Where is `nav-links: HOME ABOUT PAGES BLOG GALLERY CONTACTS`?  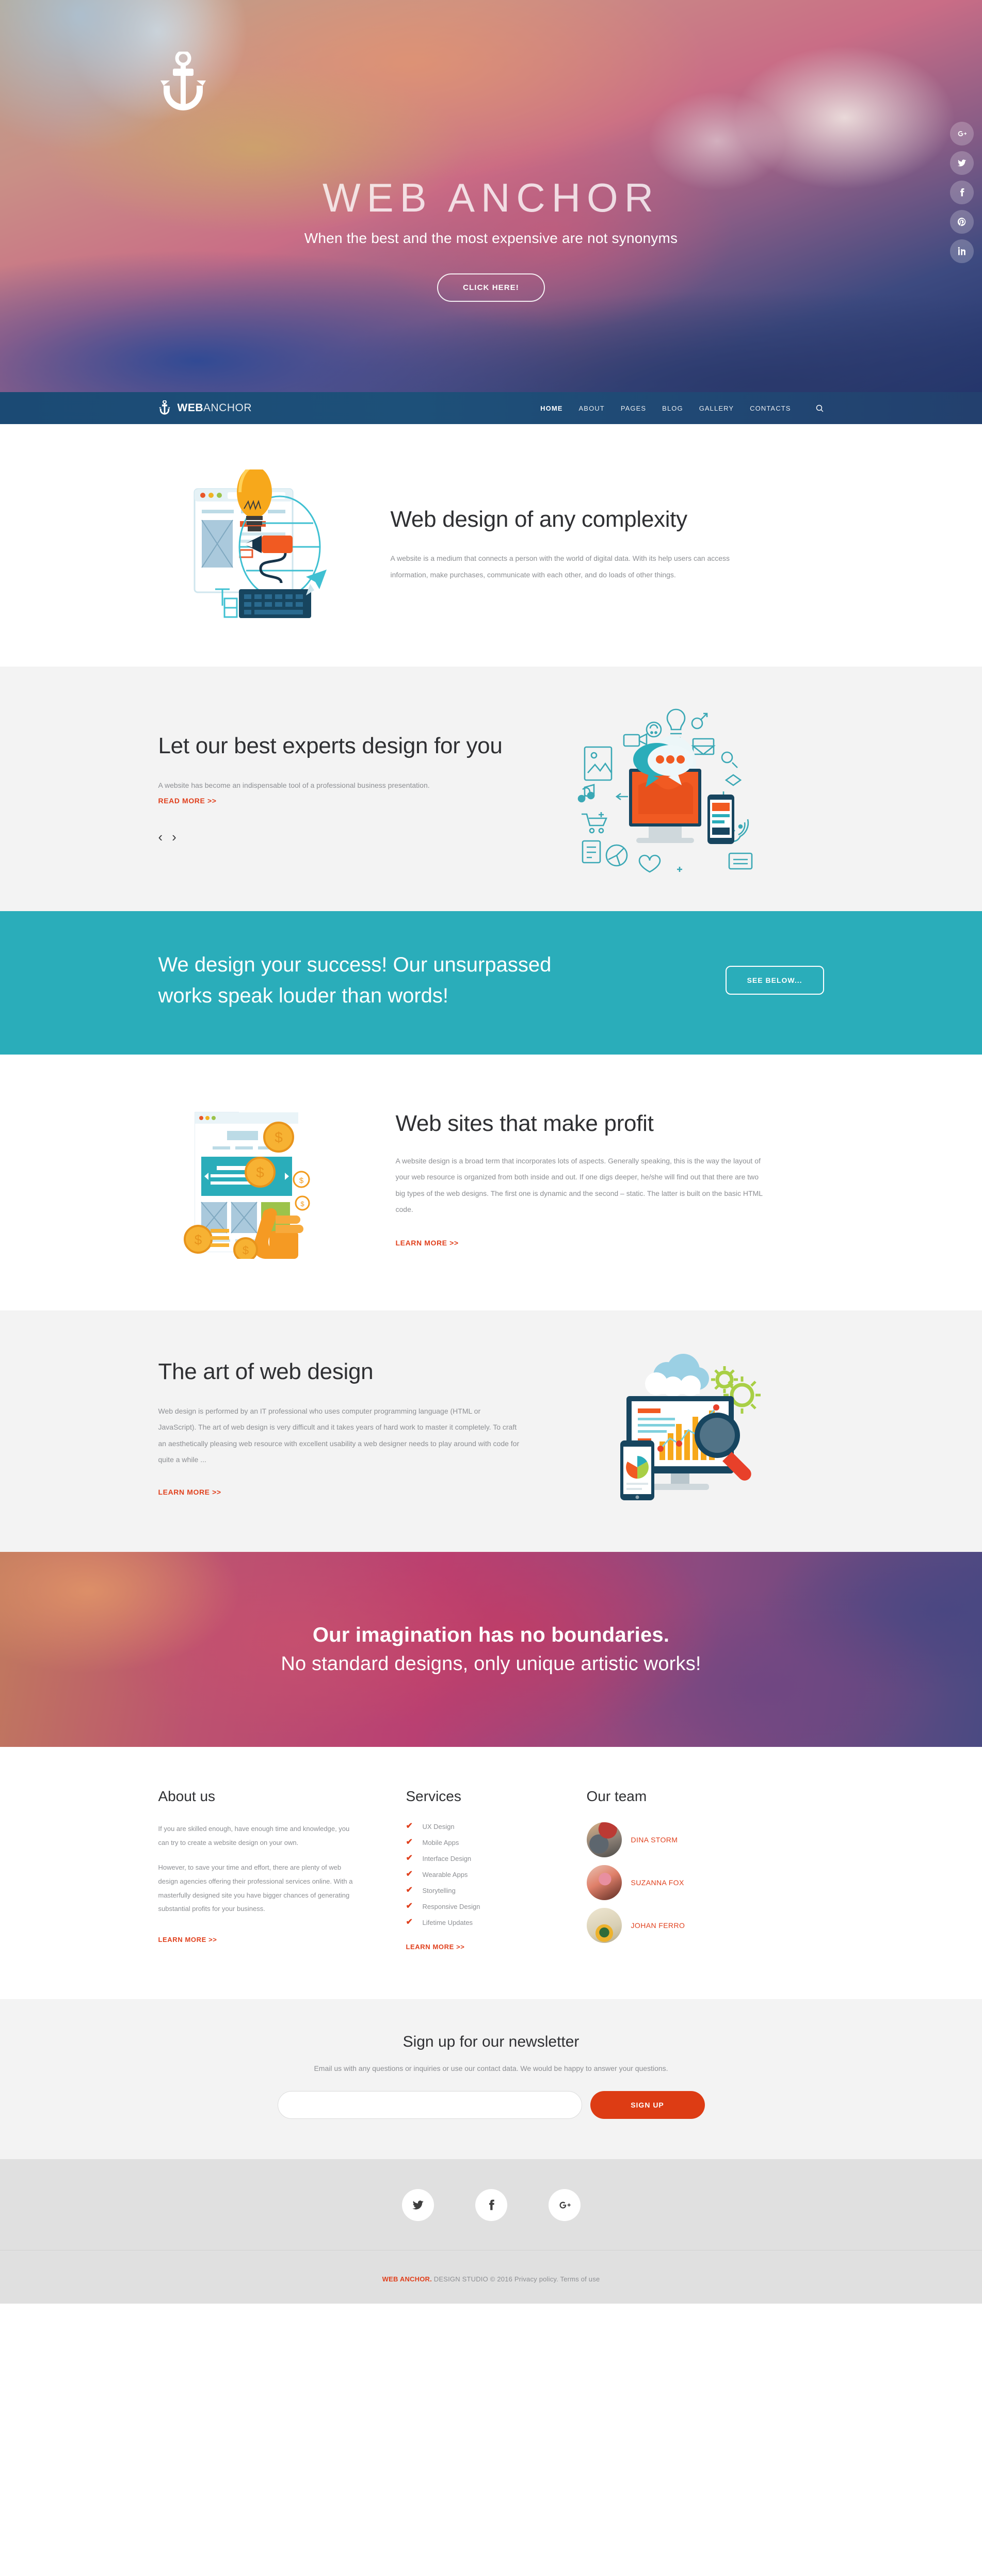
nav-links: HOME ABOUT PAGES BLOG GALLERY CONTACTS is located at coordinates (682, 408).